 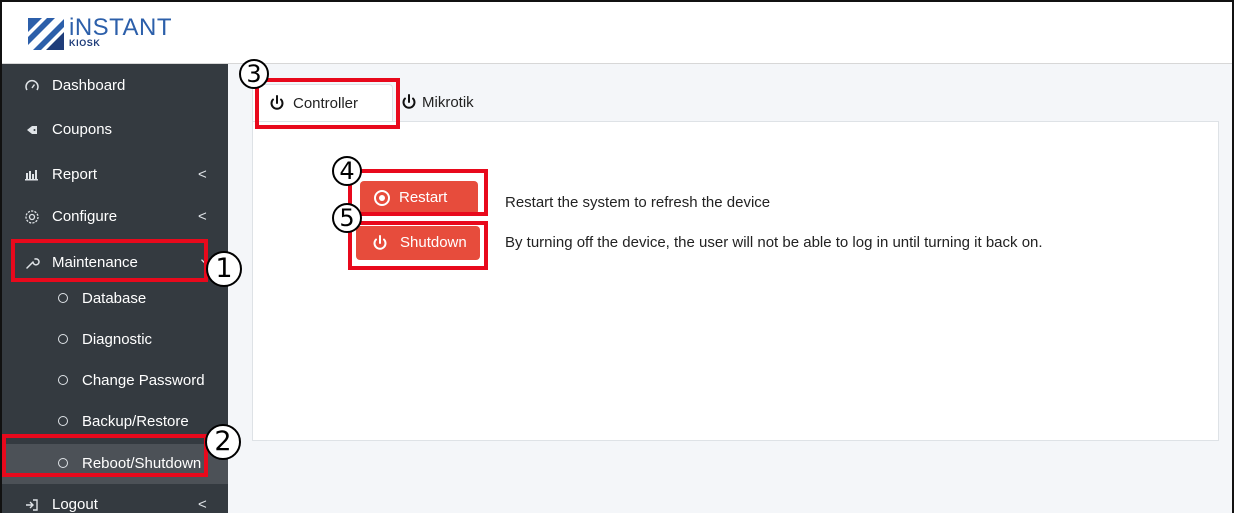 What do you see at coordinates (32, 86) in the screenshot?
I see `speedometer-icon` at bounding box center [32, 86].